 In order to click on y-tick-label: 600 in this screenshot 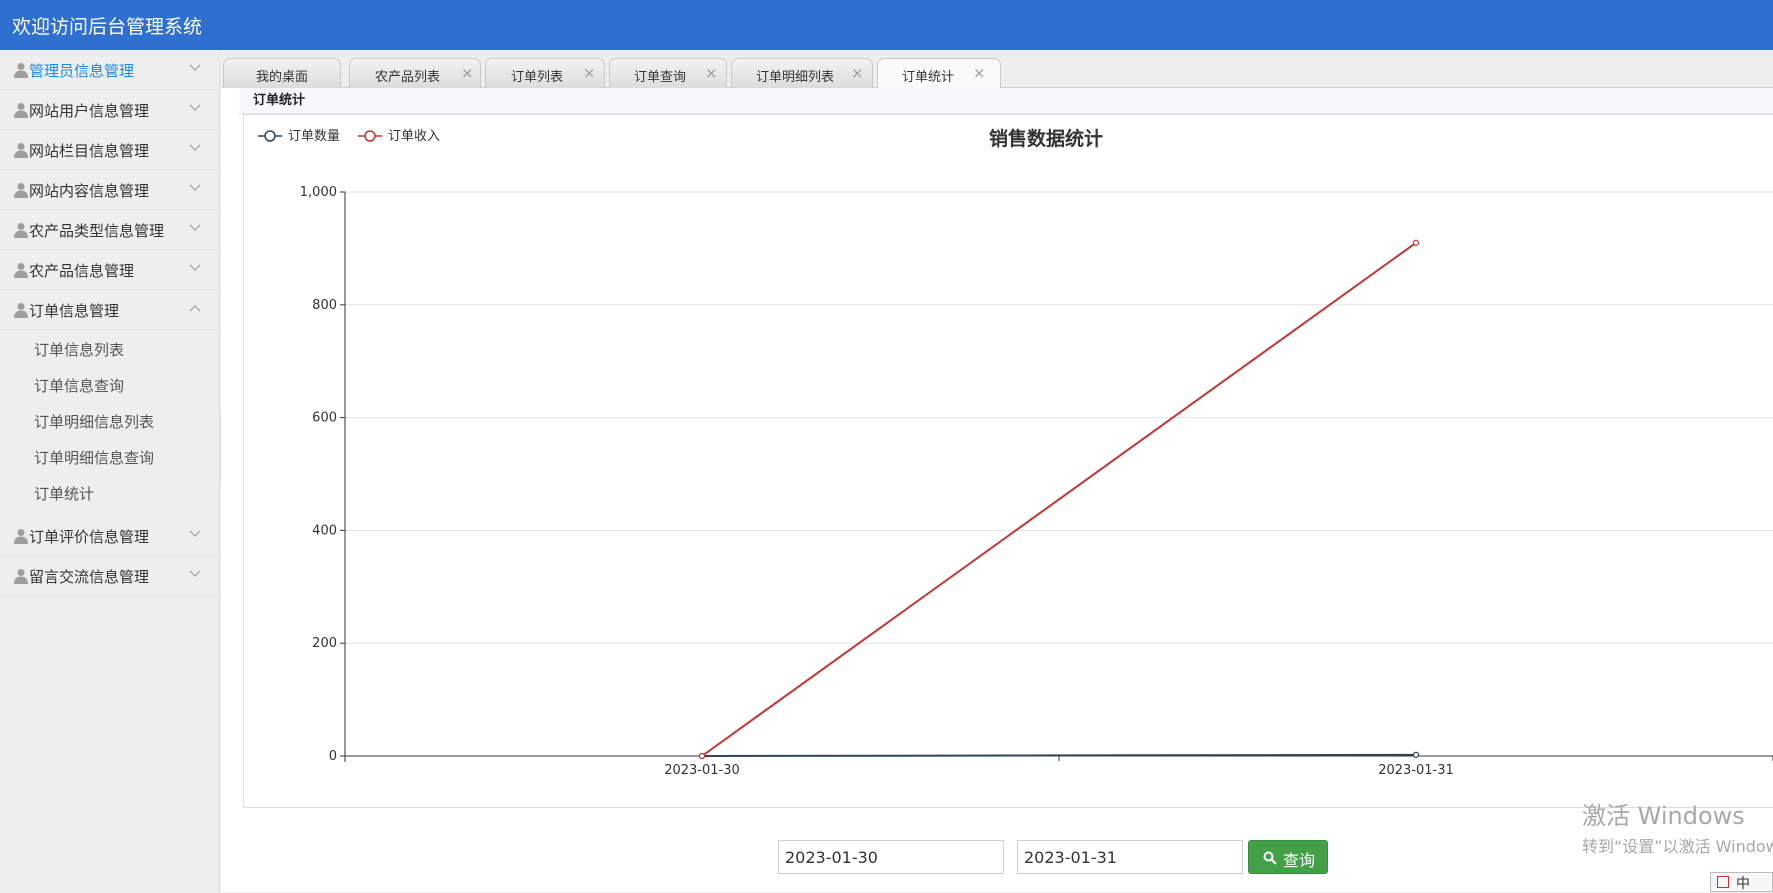, I will do `click(324, 418)`.